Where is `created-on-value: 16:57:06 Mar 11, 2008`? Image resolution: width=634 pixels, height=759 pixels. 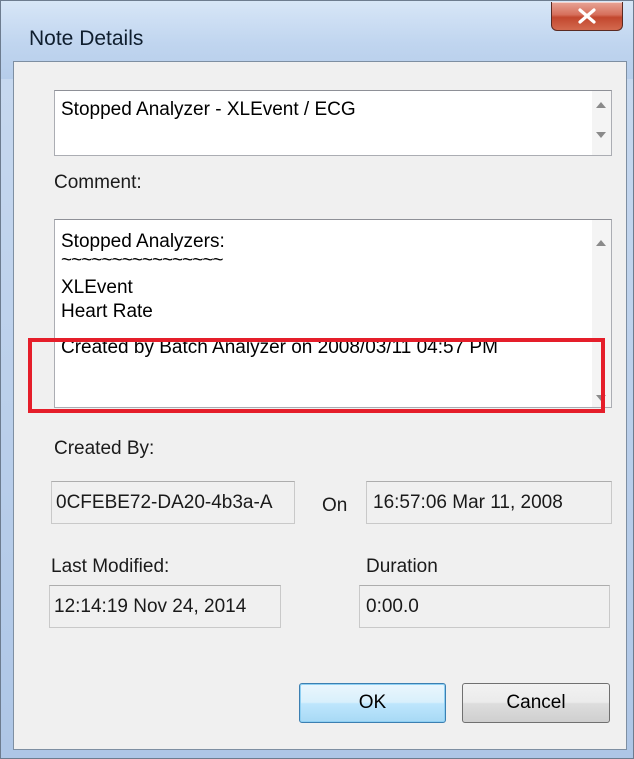 created-on-value: 16:57:06 Mar 11, 2008 is located at coordinates (468, 502).